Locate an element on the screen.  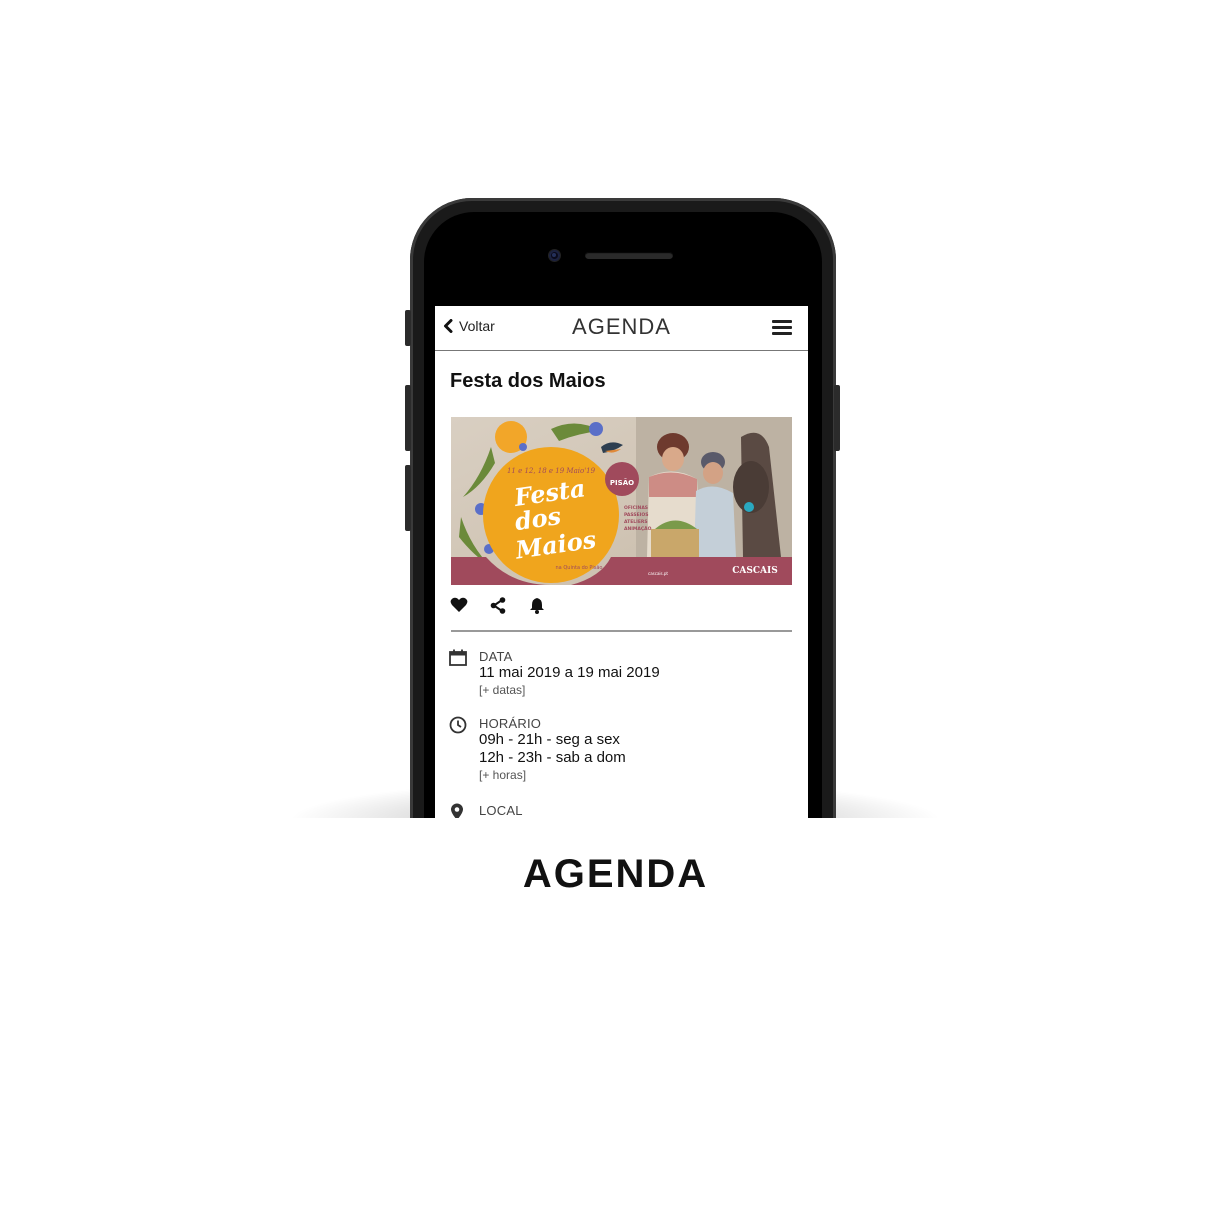
calendar-icon is located at coordinates (458, 657).